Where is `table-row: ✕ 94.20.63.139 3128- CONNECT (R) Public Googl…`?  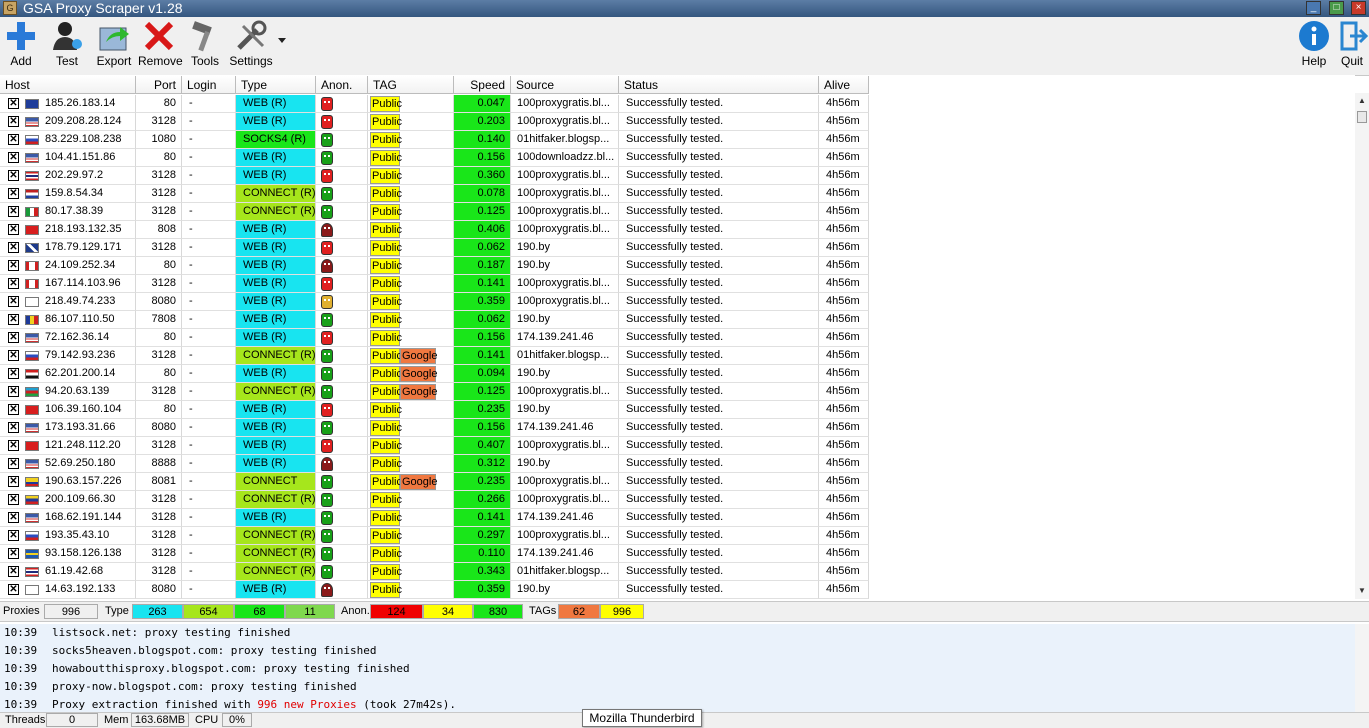 table-row: ✕ 94.20.63.139 3128- CONNECT (R) Public Googl… is located at coordinates (435, 392).